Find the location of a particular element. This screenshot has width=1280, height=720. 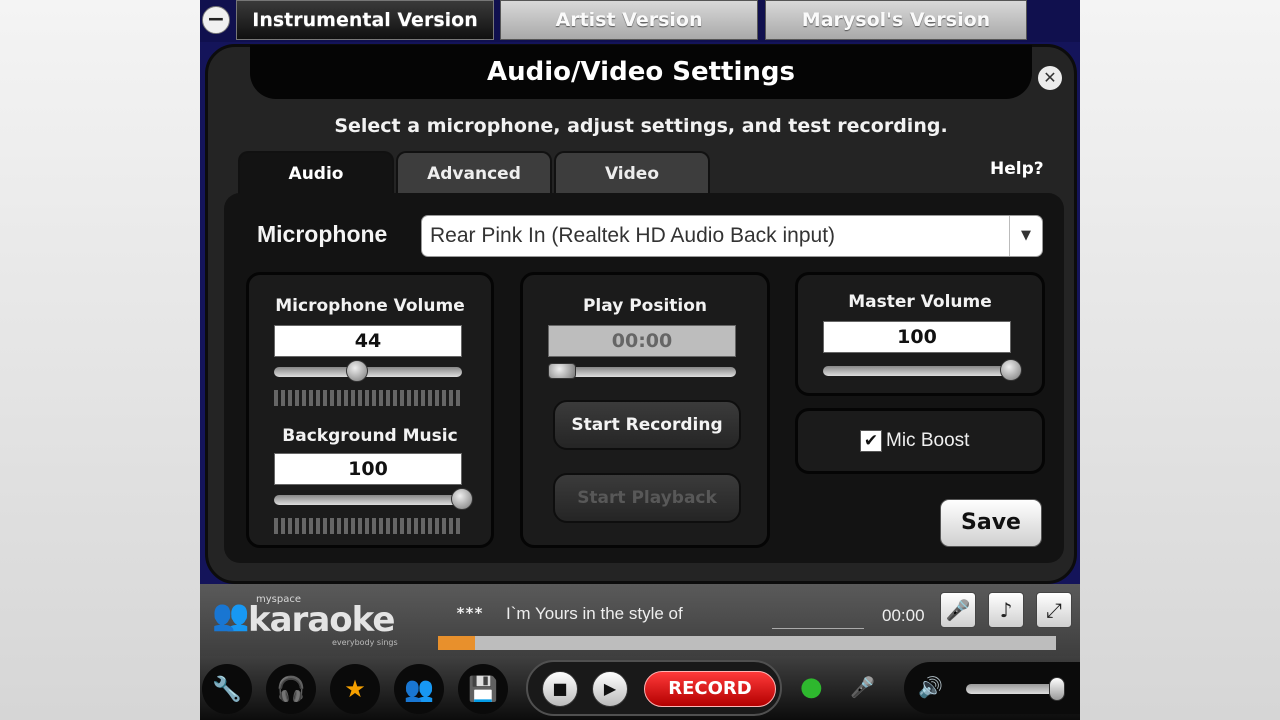

master-volume-value: 100 is located at coordinates (917, 337).